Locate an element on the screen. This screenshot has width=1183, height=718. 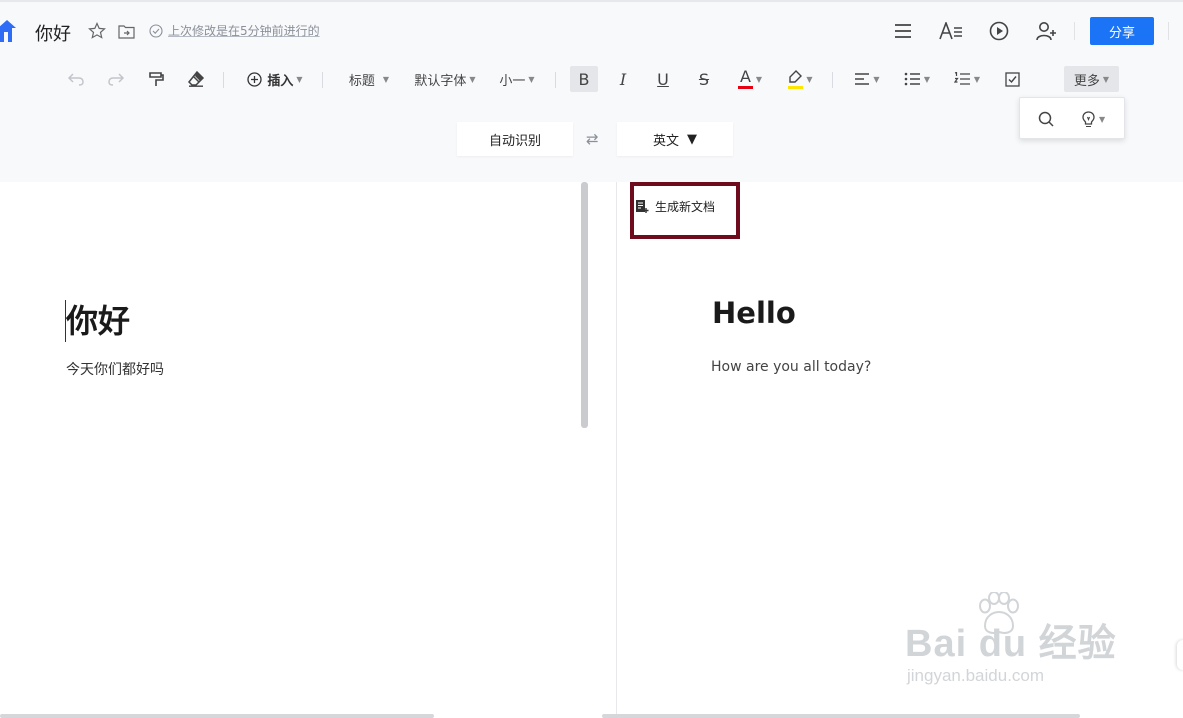
heading-label: 标题 is located at coordinates (361, 81).